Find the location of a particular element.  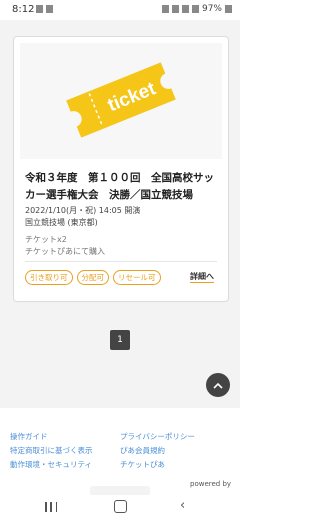

status-time: 8:12 is located at coordinates (23, 9).